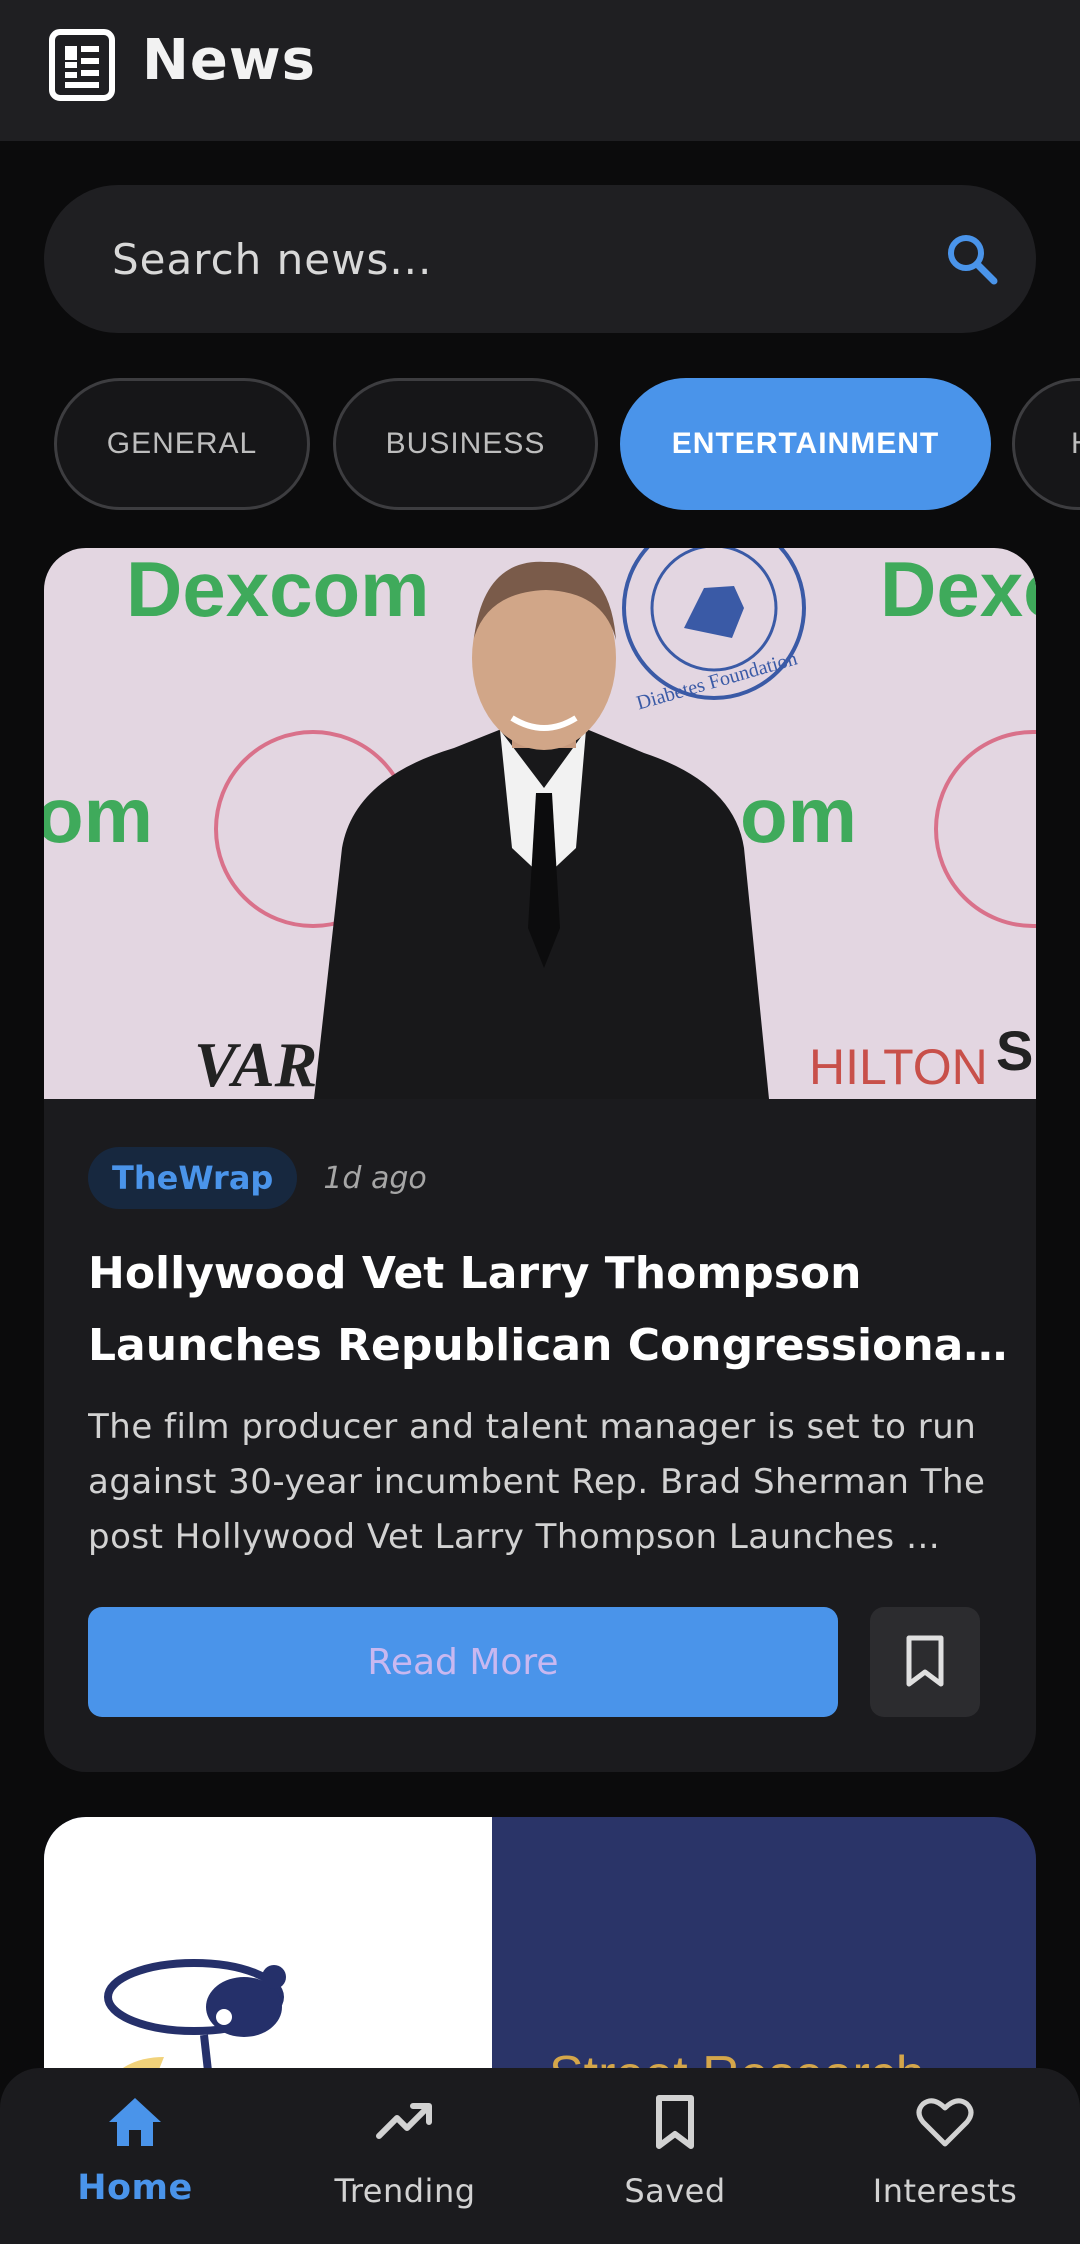 The height and width of the screenshot is (2244, 1080). What do you see at coordinates (675, 2191) in the screenshot?
I see `nav-saved-label: Saved` at bounding box center [675, 2191].